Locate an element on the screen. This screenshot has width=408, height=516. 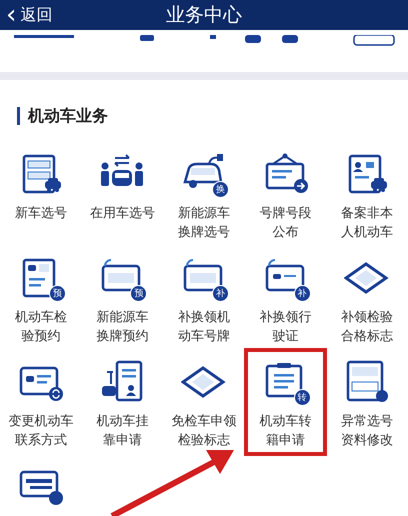
service-label: 机动车转 籍申请 is located at coordinates (286, 431).